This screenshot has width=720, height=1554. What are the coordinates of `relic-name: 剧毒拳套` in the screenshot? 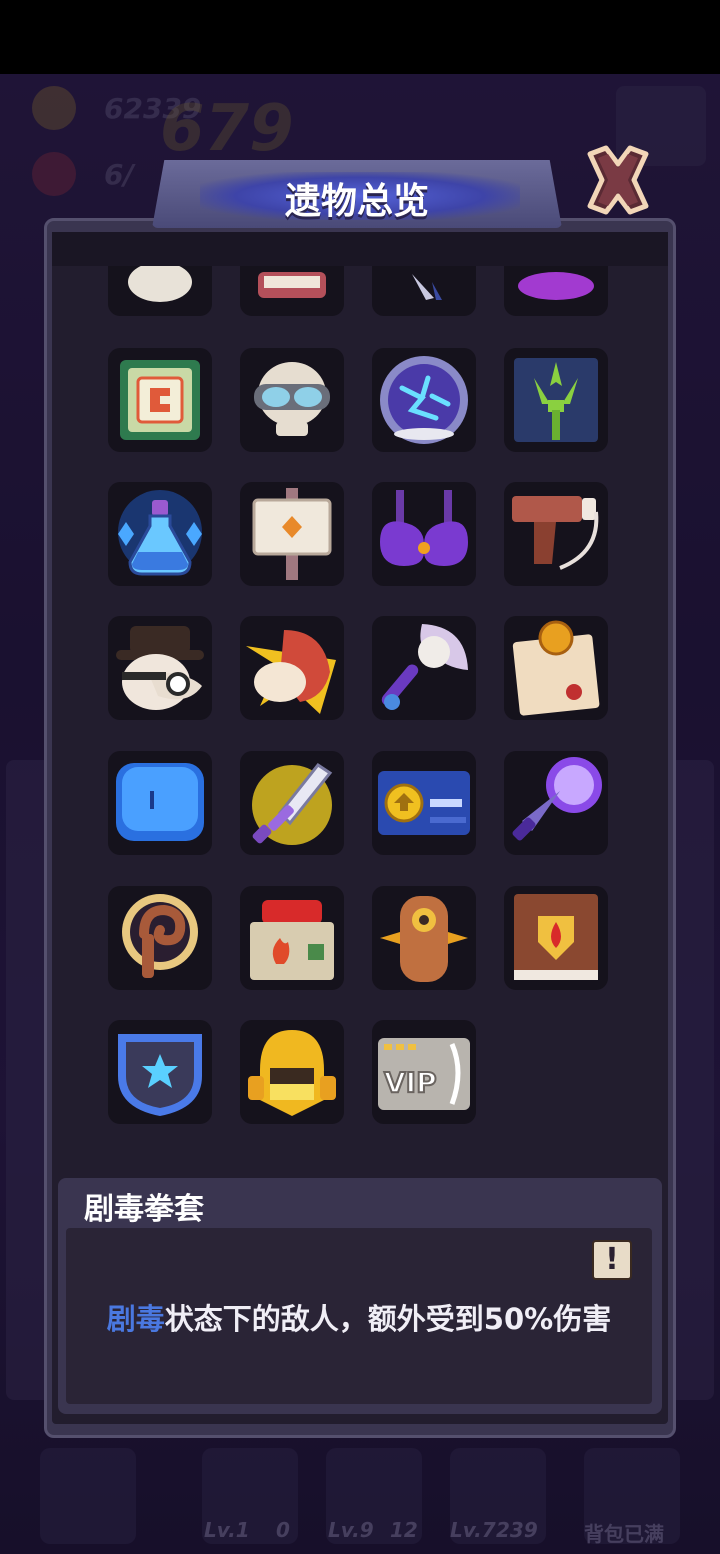 It's located at (144, 1209).